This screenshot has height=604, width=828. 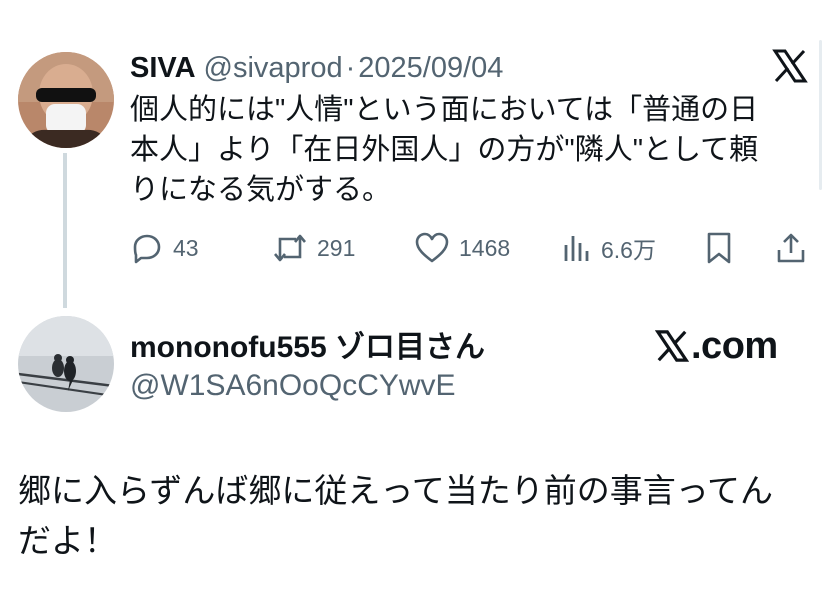 I want to click on quoted-display-name: SIVA, so click(x=163, y=68).